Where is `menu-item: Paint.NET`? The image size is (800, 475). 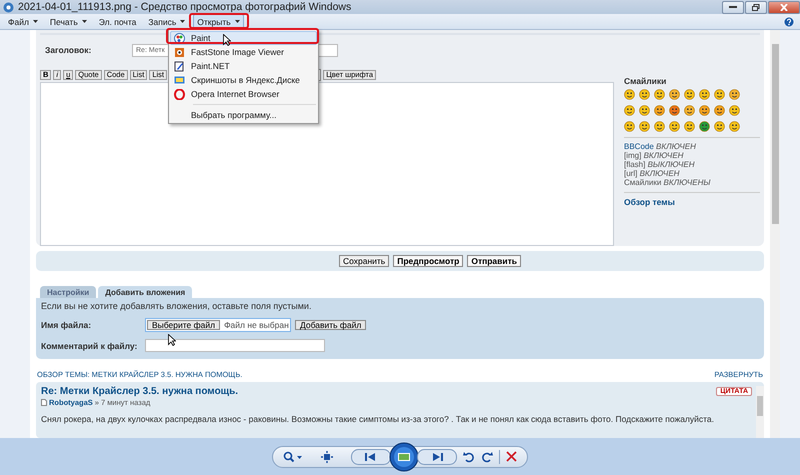 menu-item: Paint.NET is located at coordinates (243, 66).